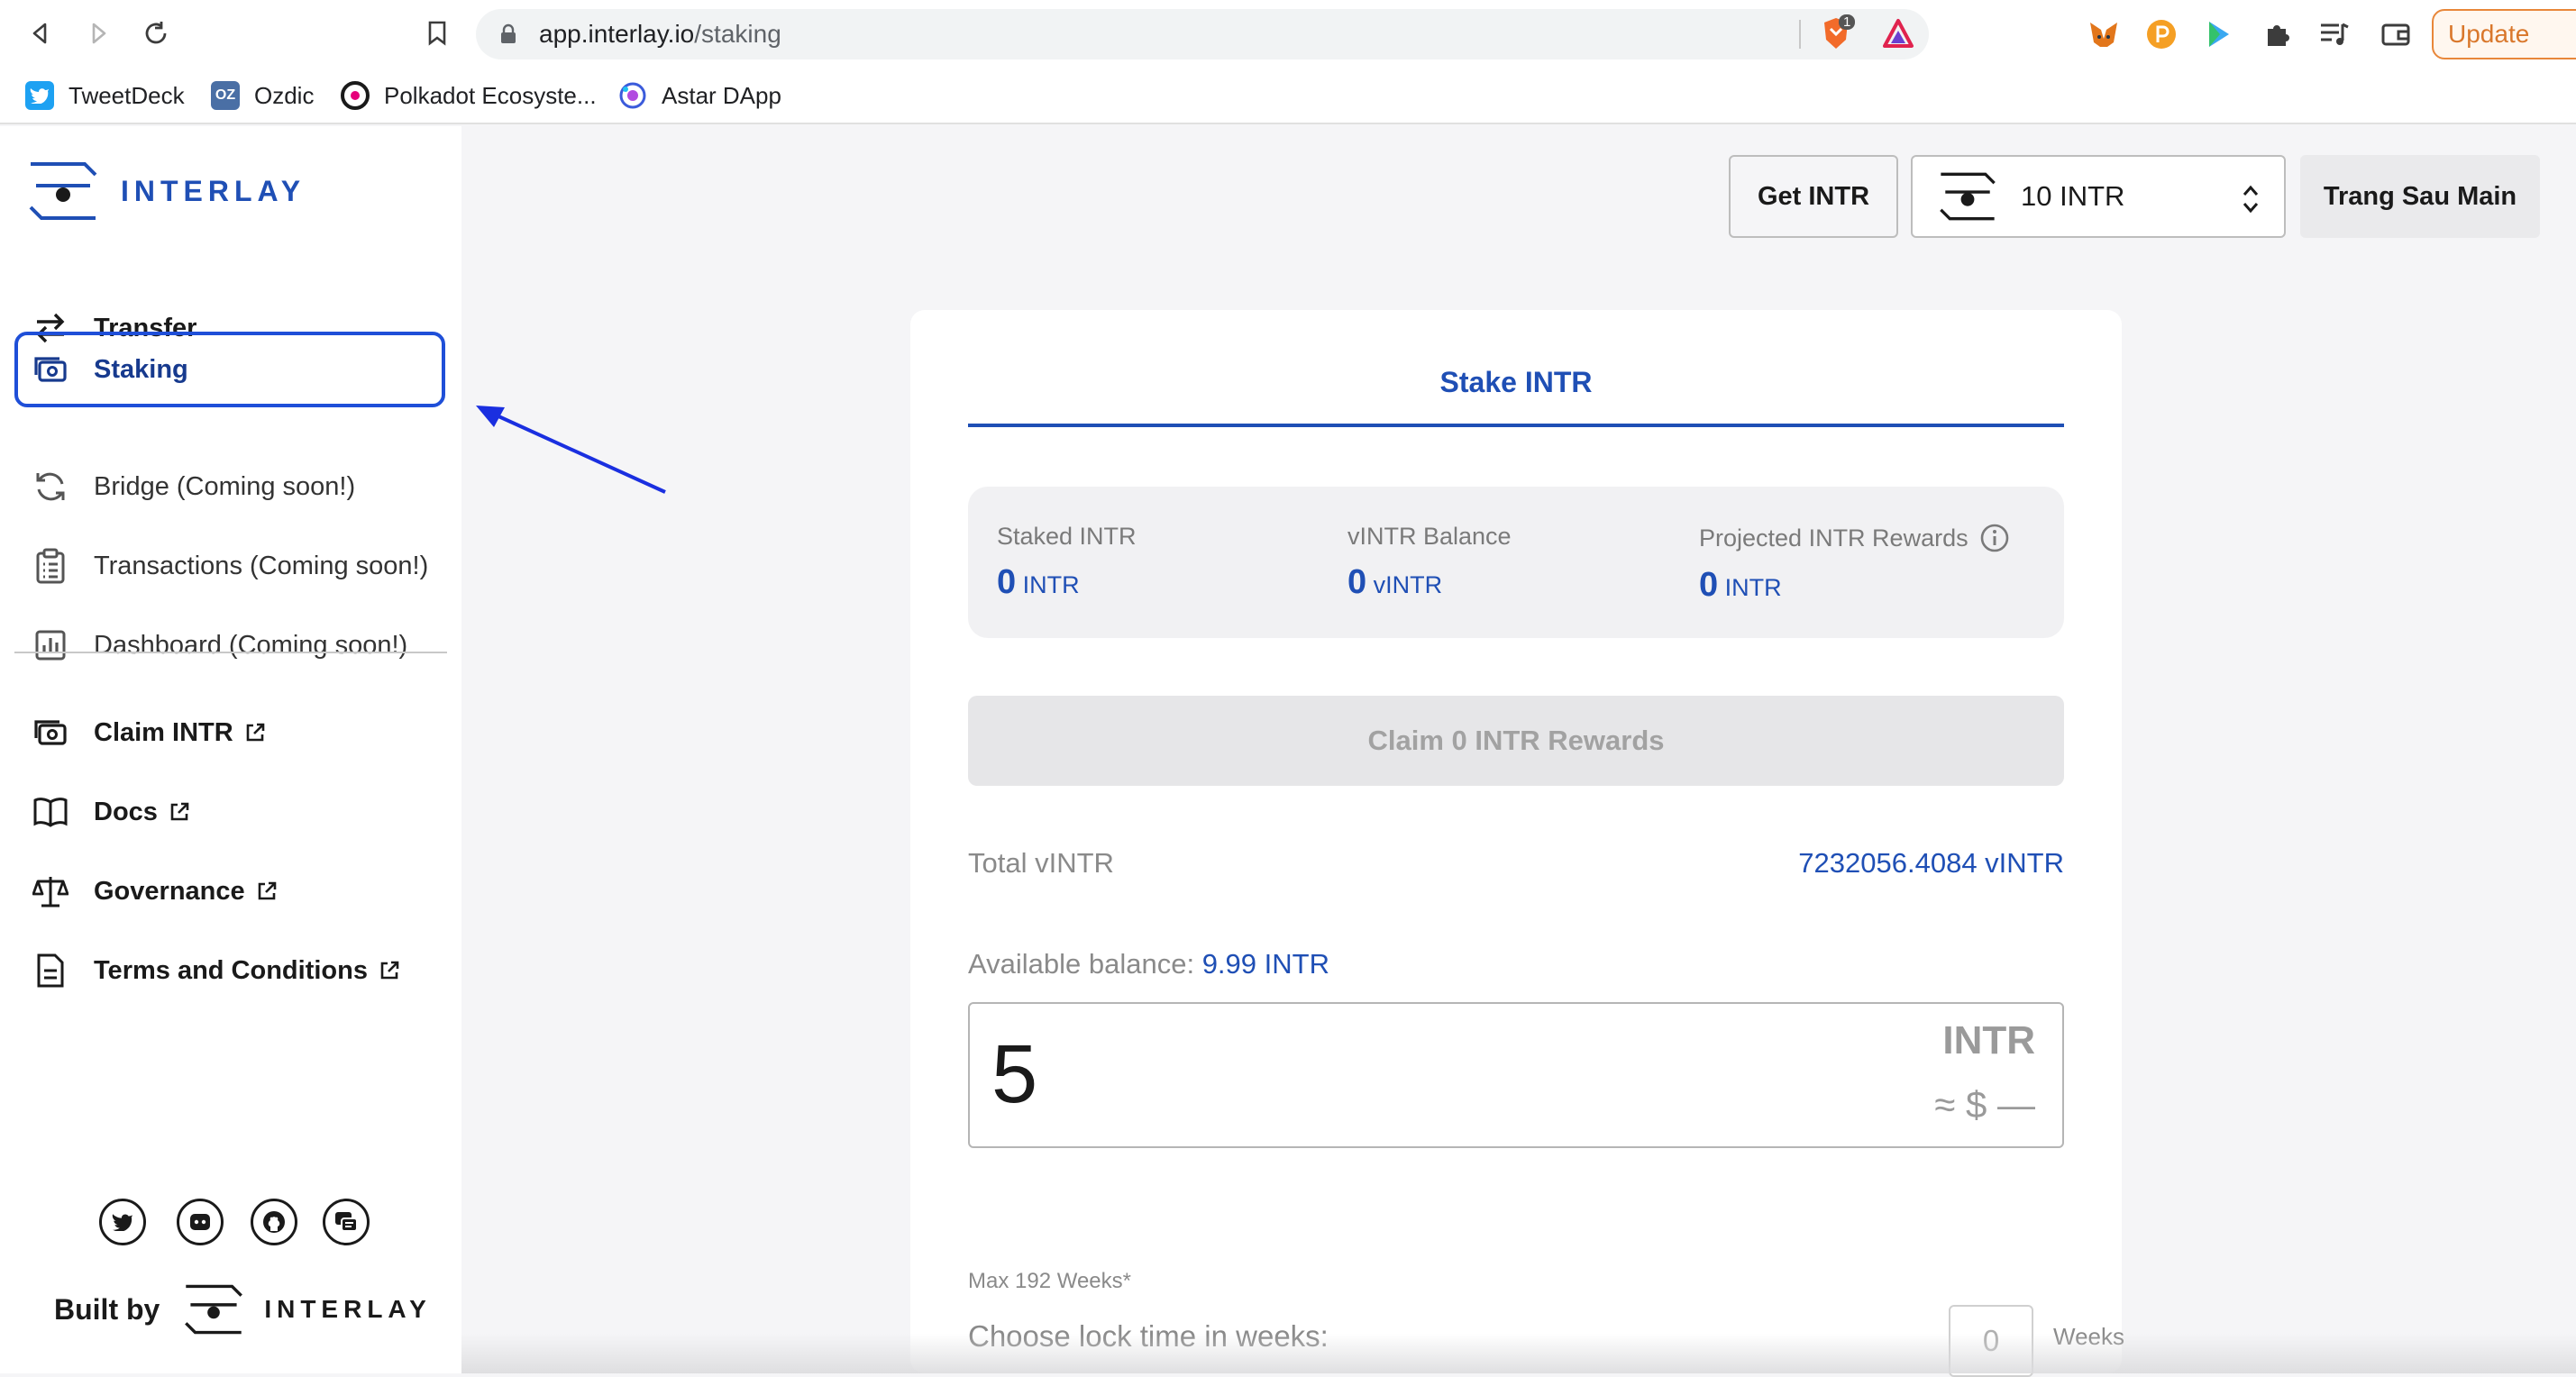 The height and width of the screenshot is (1377, 2576). Describe the element at coordinates (261, 565) in the screenshot. I see `sidebar-item-label: Transactions (Coming soon!)` at that location.